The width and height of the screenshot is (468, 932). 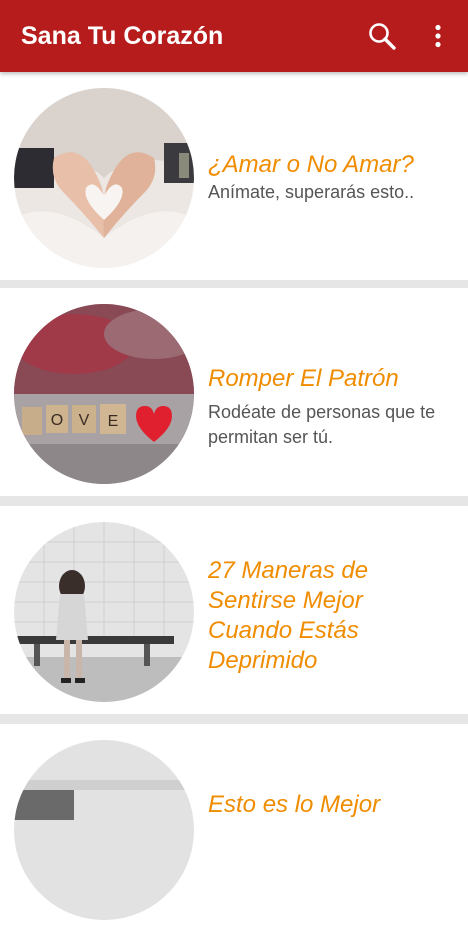 I want to click on more-vert-icon, so click(x=438, y=36).